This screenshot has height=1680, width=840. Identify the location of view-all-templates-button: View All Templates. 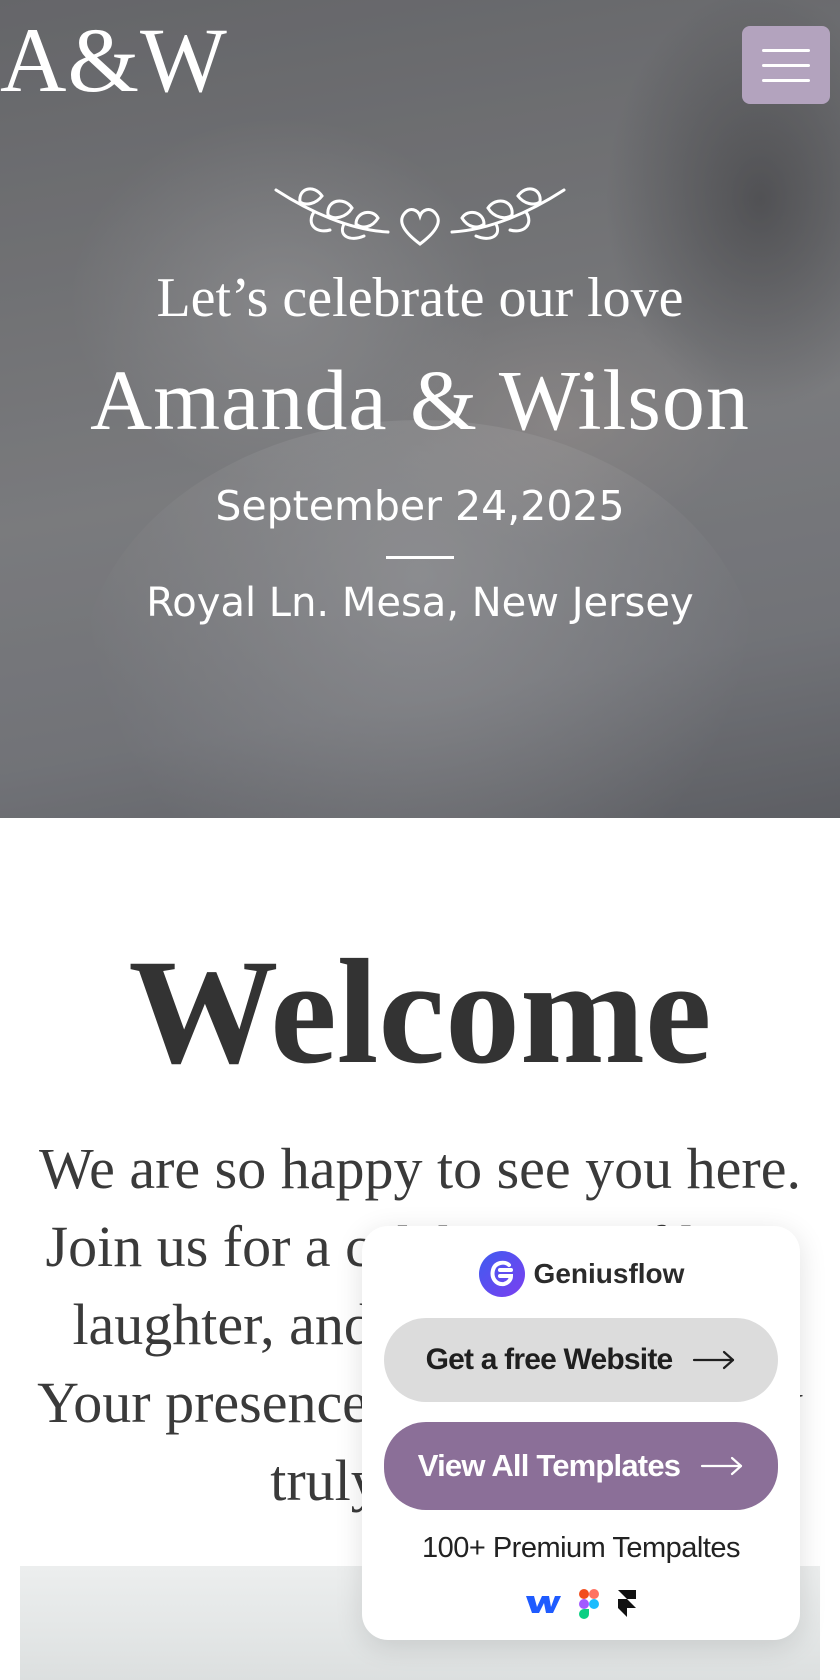
(581, 1466).